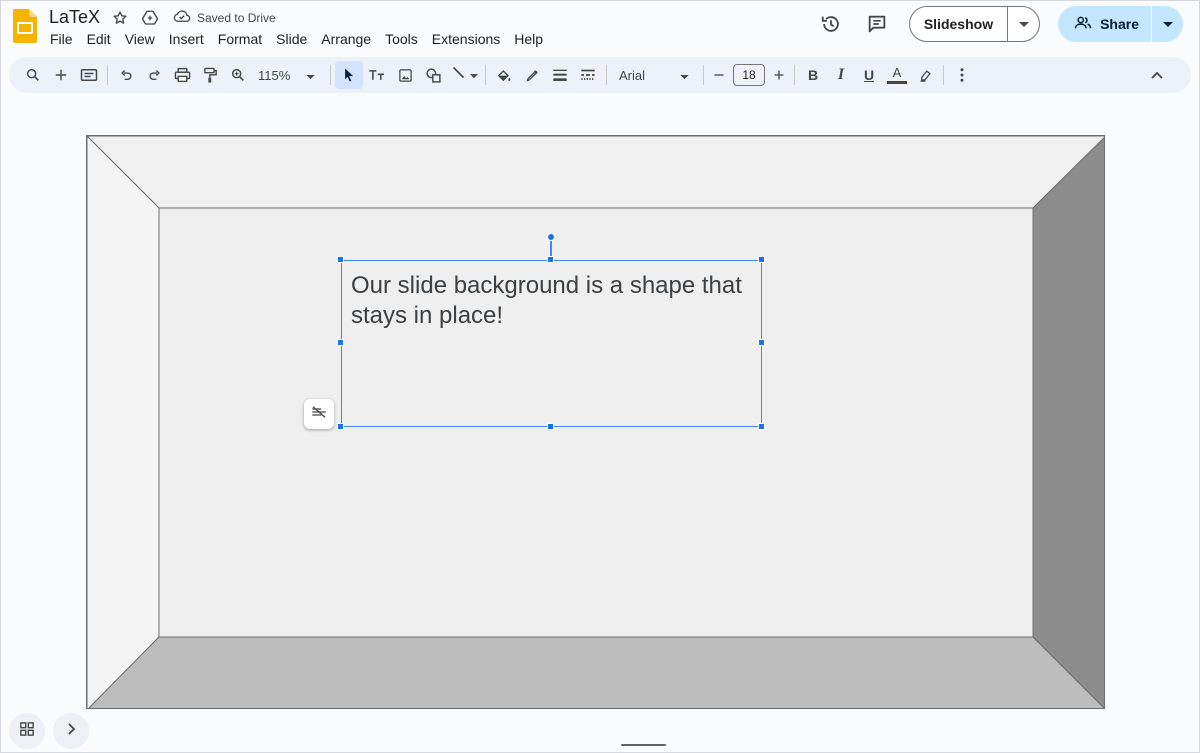 This screenshot has height=753, width=1200. Describe the element at coordinates (349, 75) in the screenshot. I see `select-tool-icon` at that location.